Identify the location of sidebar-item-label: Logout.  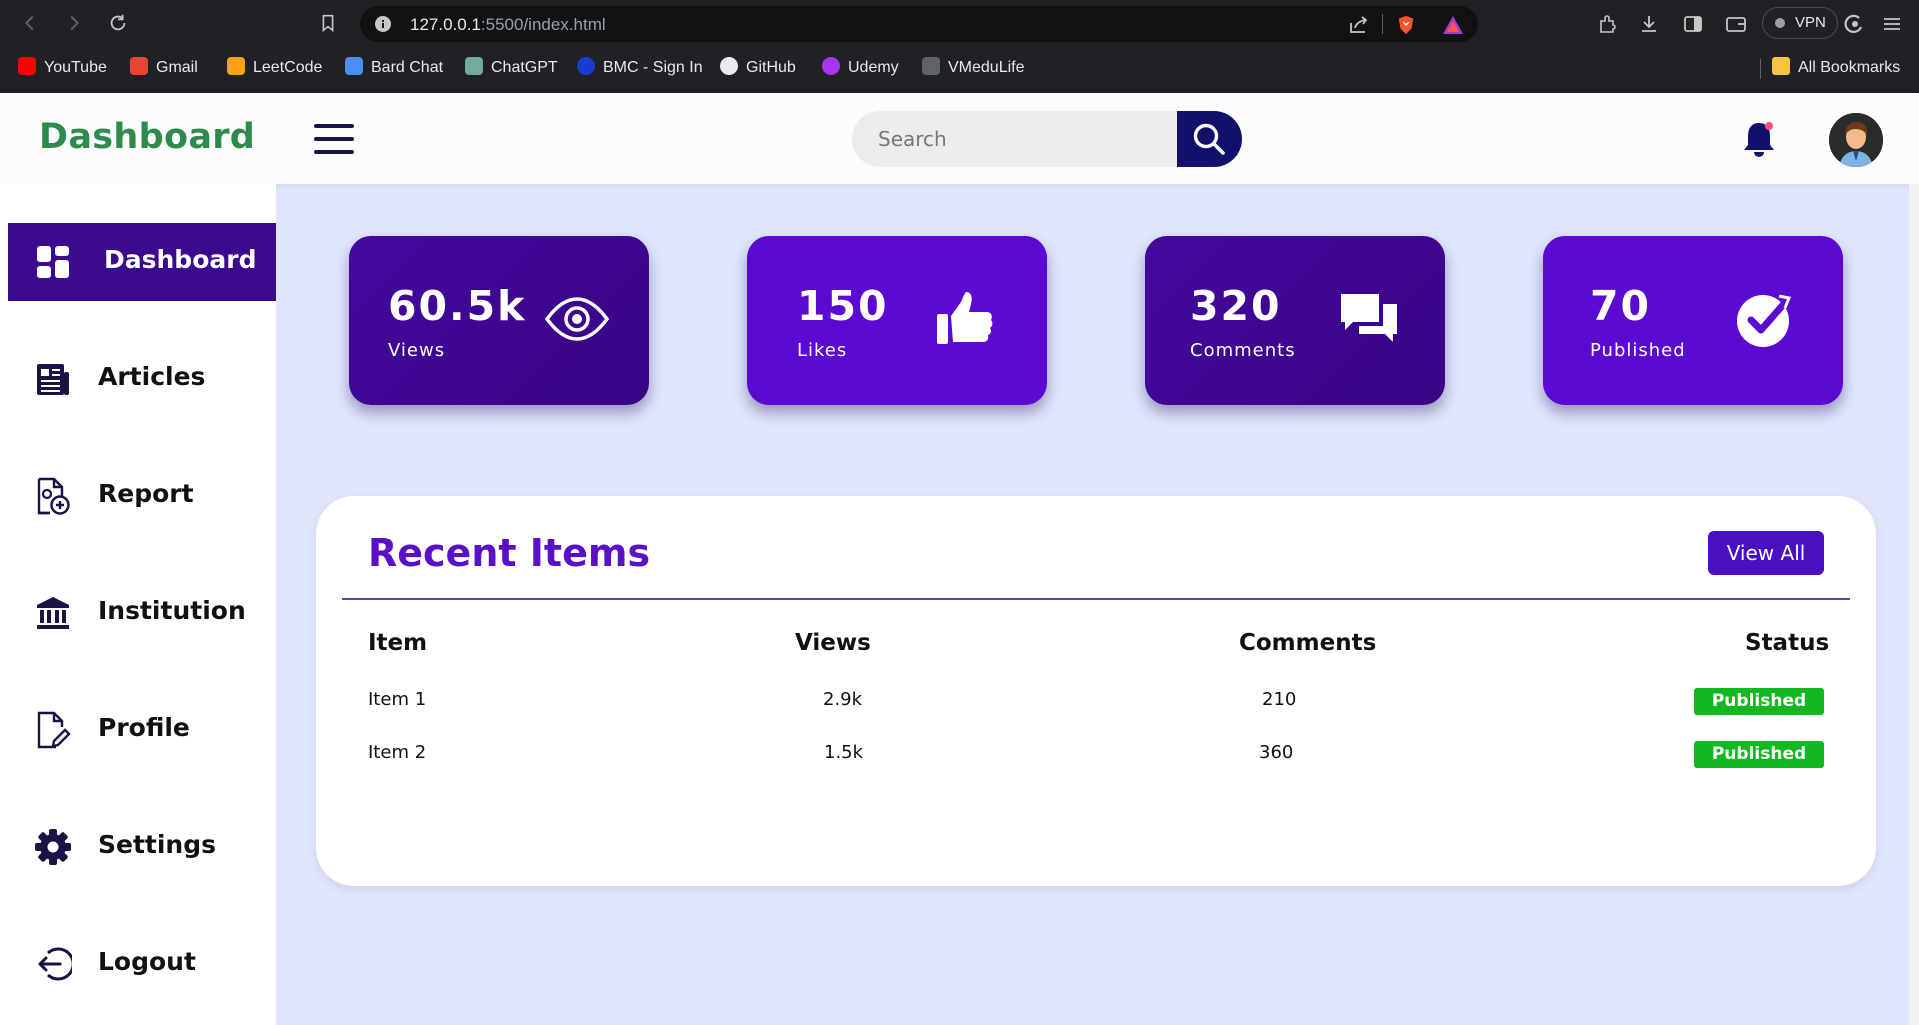
(147, 961).